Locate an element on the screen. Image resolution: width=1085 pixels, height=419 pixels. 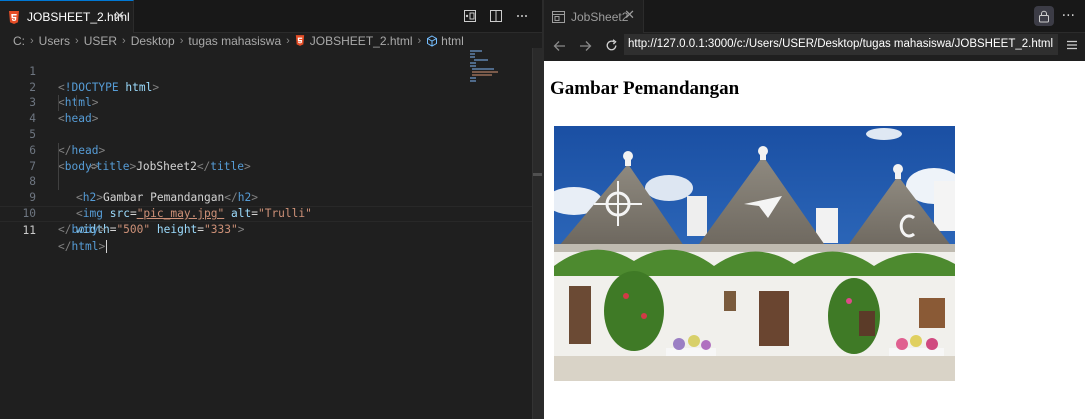
code-line: 4 <title>JobSheet2</title> is located at coordinates (266, 134).